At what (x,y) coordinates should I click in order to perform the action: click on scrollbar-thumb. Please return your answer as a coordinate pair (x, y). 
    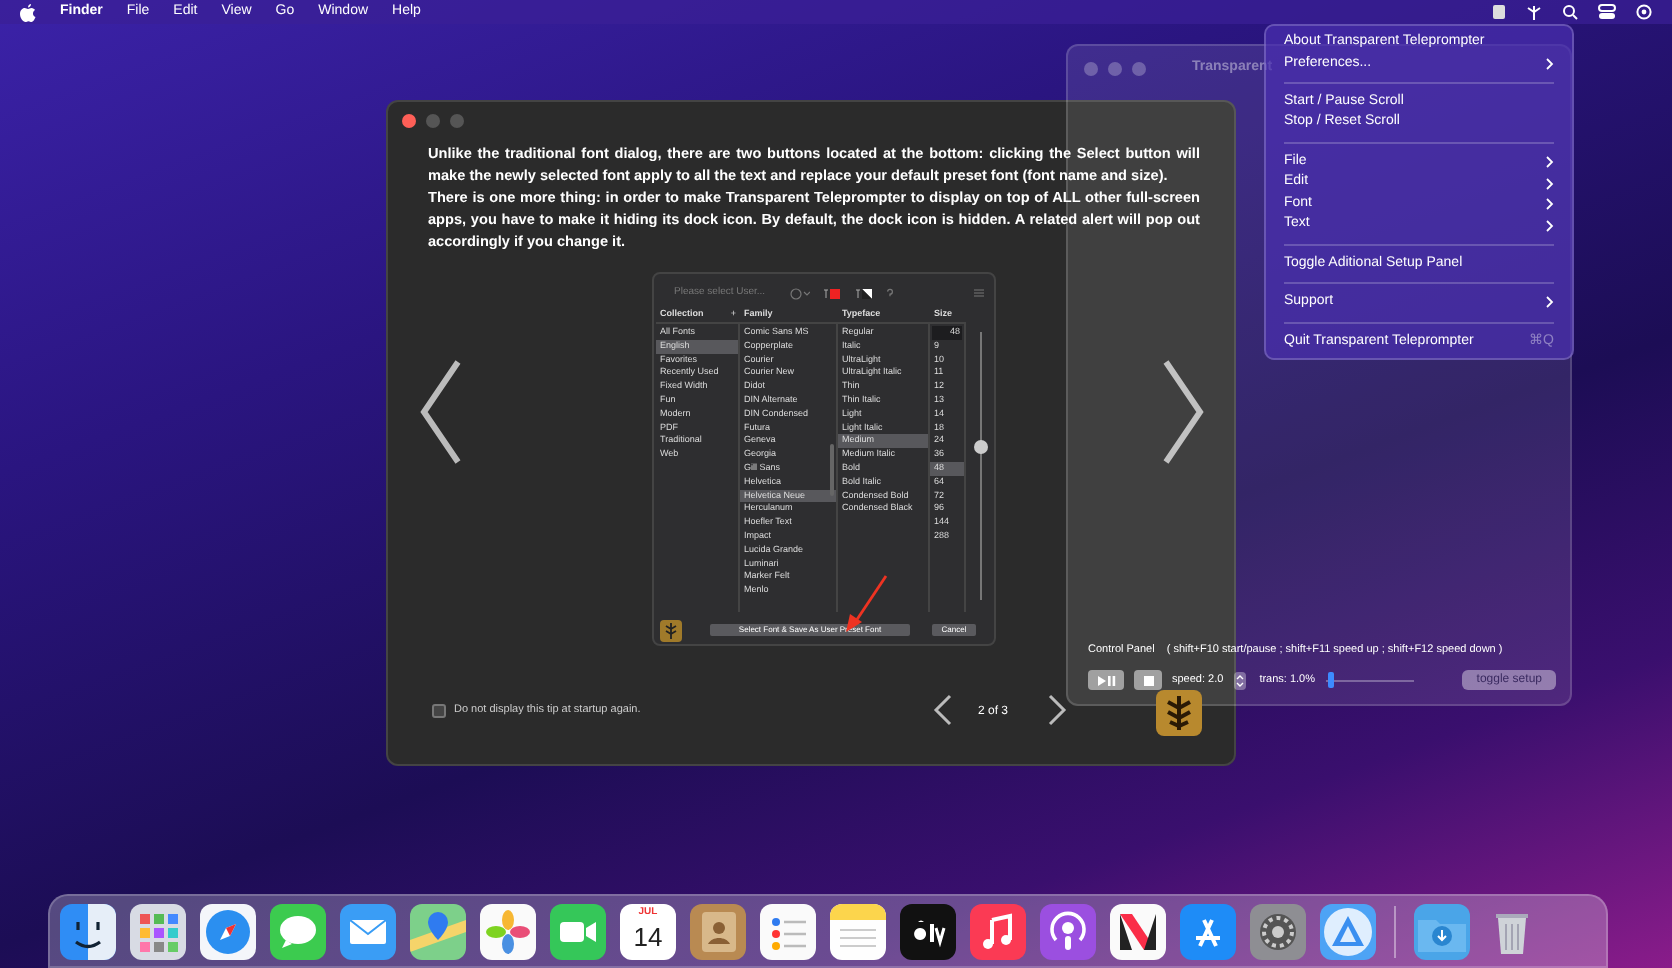
    Looking at the image, I should click on (832, 470).